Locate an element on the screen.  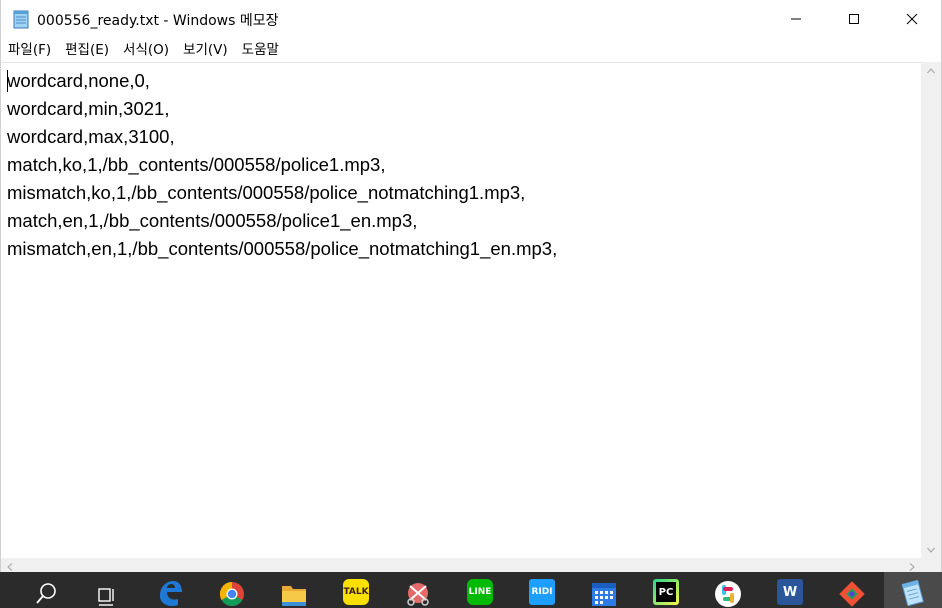
chevron-up-icon is located at coordinates (931, 70).